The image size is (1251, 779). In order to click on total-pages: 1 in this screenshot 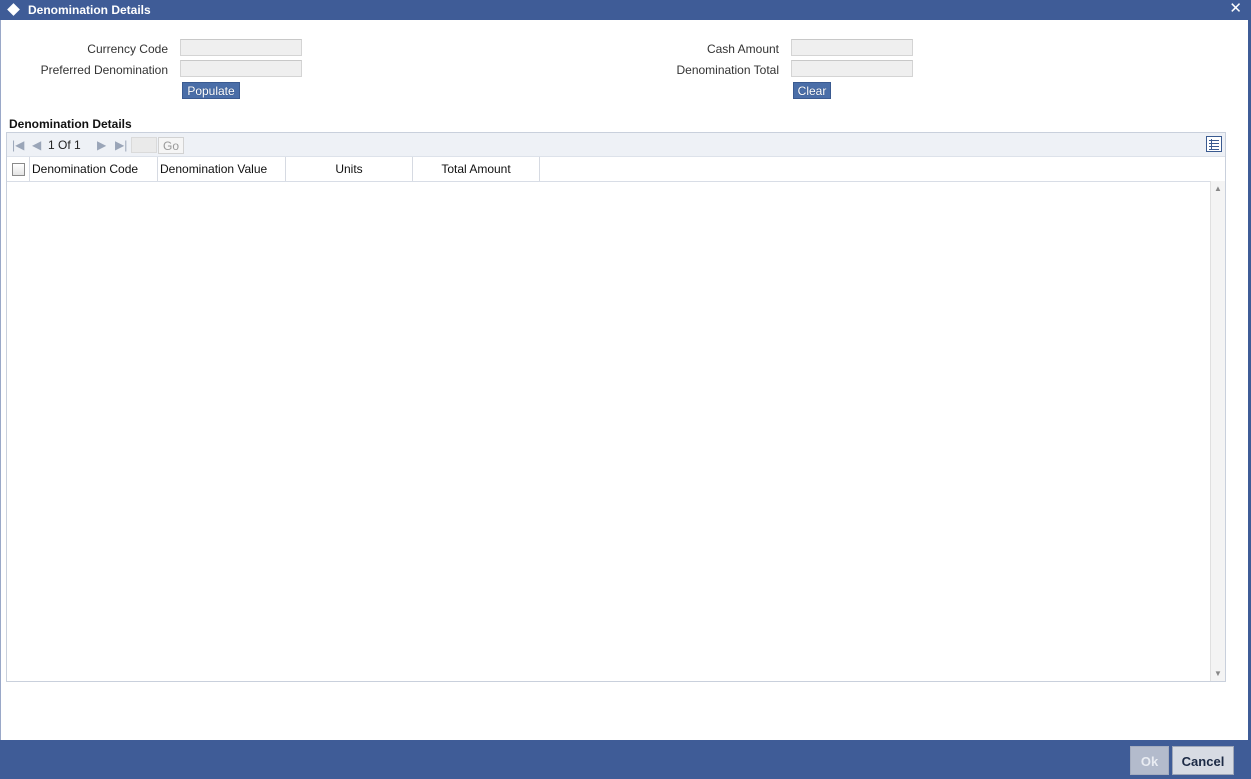, I will do `click(77, 145)`.